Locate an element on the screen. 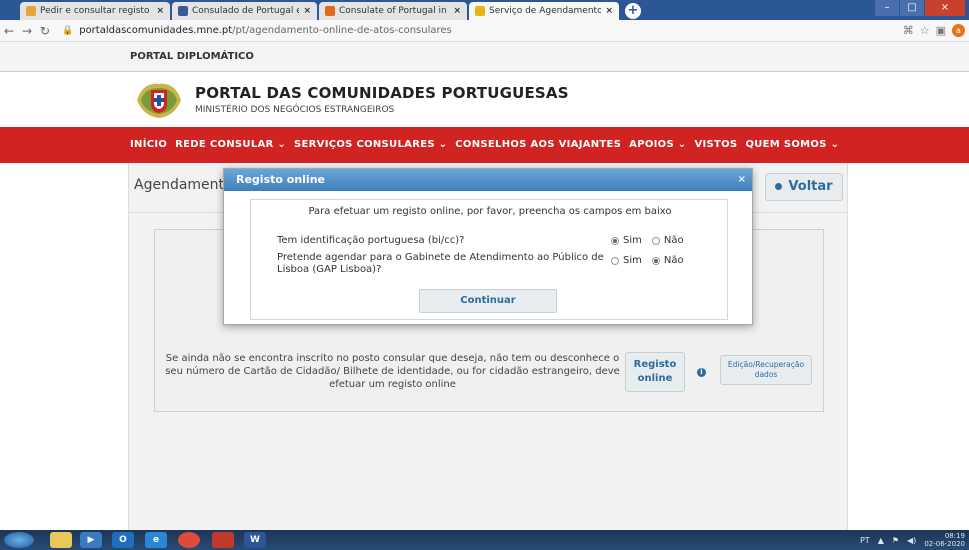  modal-title-bar: Registo online × is located at coordinates (488, 180).